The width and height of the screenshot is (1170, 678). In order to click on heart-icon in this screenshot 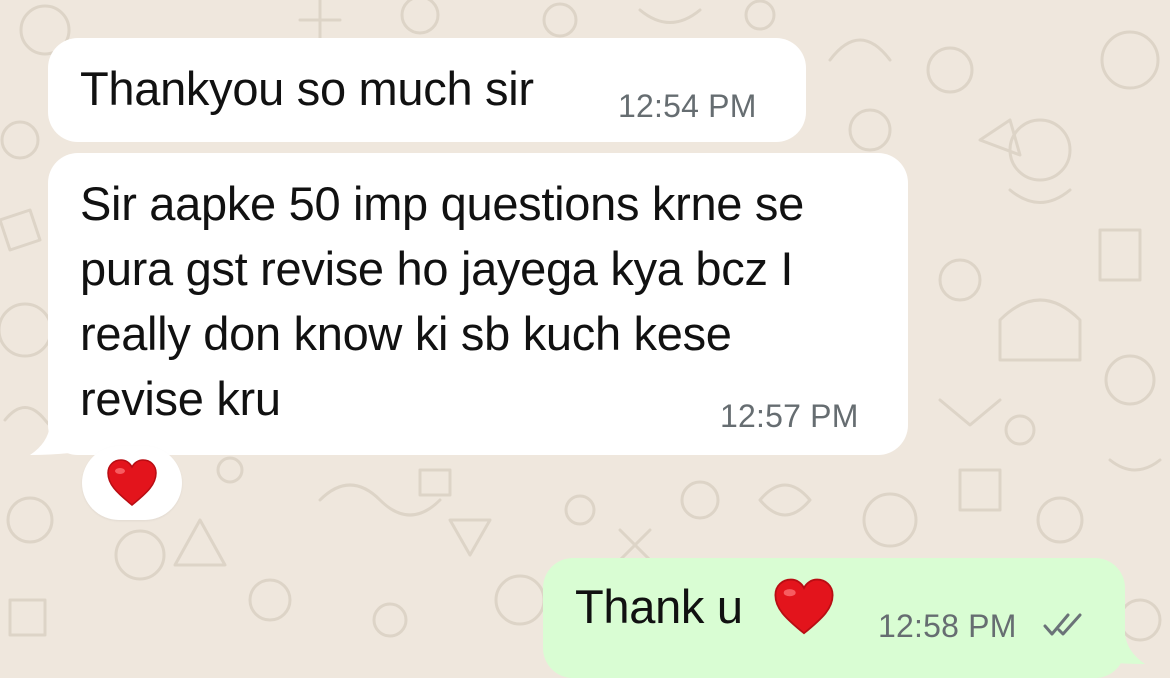, I will do `click(132, 482)`.